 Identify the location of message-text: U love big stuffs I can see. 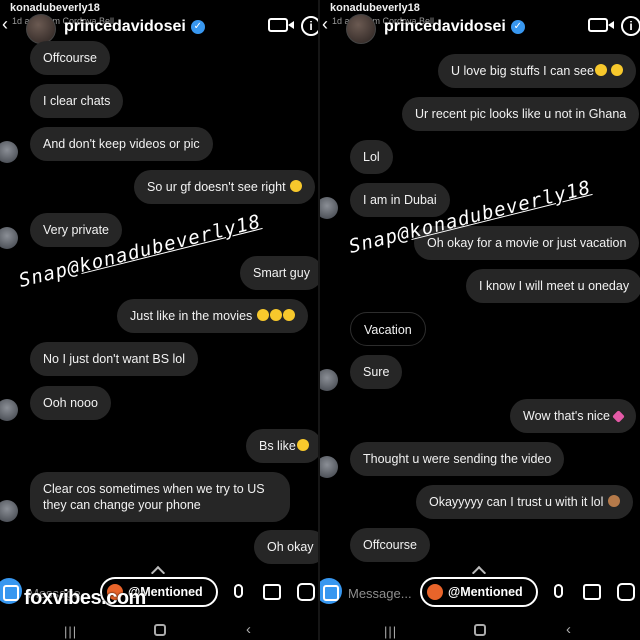
(522, 71).